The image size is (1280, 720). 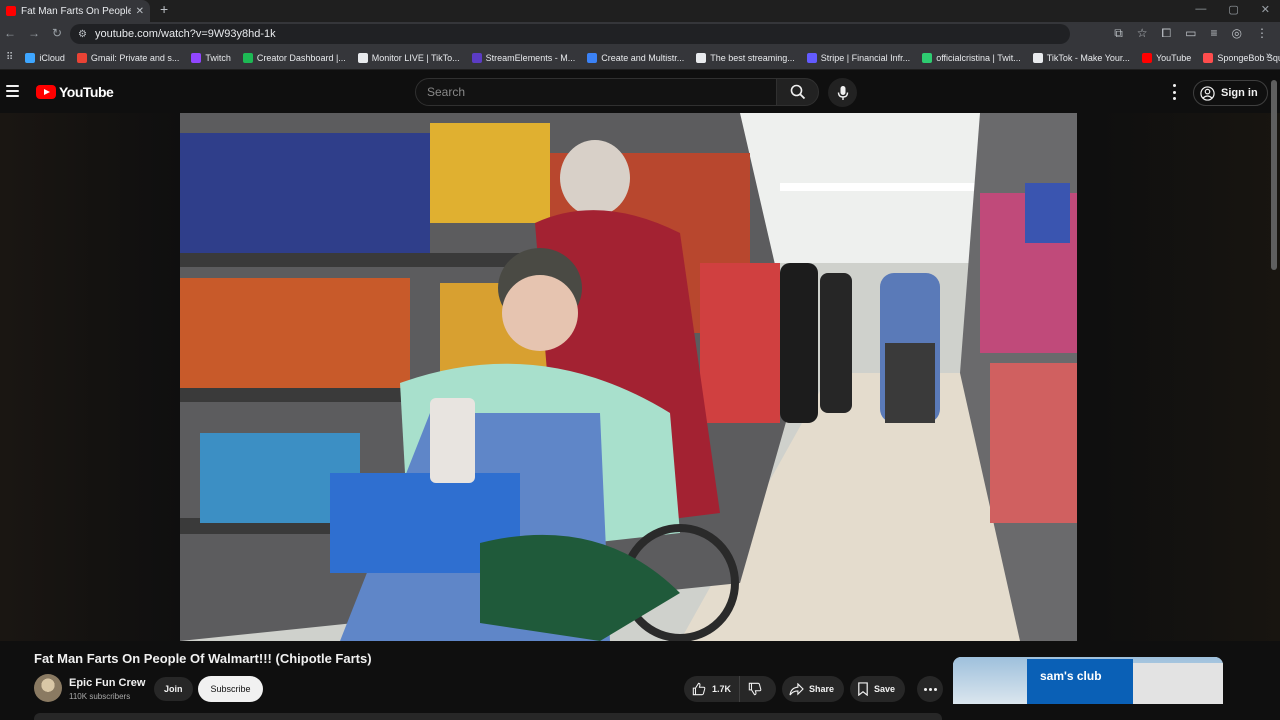 What do you see at coordinates (1167, 33) in the screenshot?
I see `extensions-icon: ⧠` at bounding box center [1167, 33].